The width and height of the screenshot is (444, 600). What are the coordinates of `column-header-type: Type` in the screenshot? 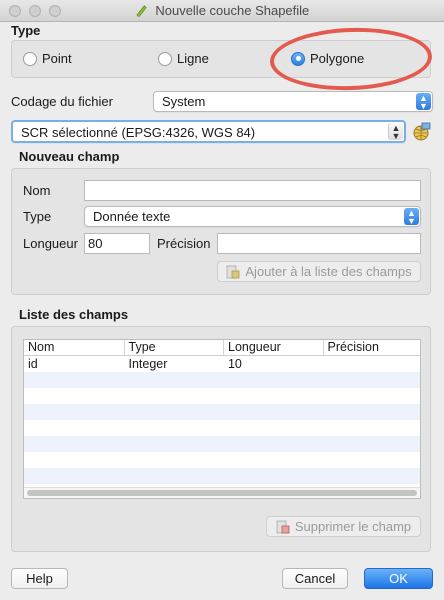 It's located at (174, 347).